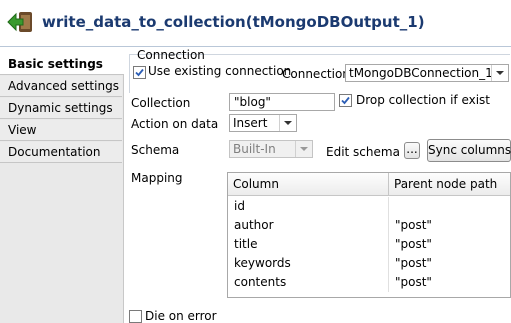 This screenshot has width=511, height=323. Describe the element at coordinates (155, 150) in the screenshot. I see `schema-label: Schema` at that location.